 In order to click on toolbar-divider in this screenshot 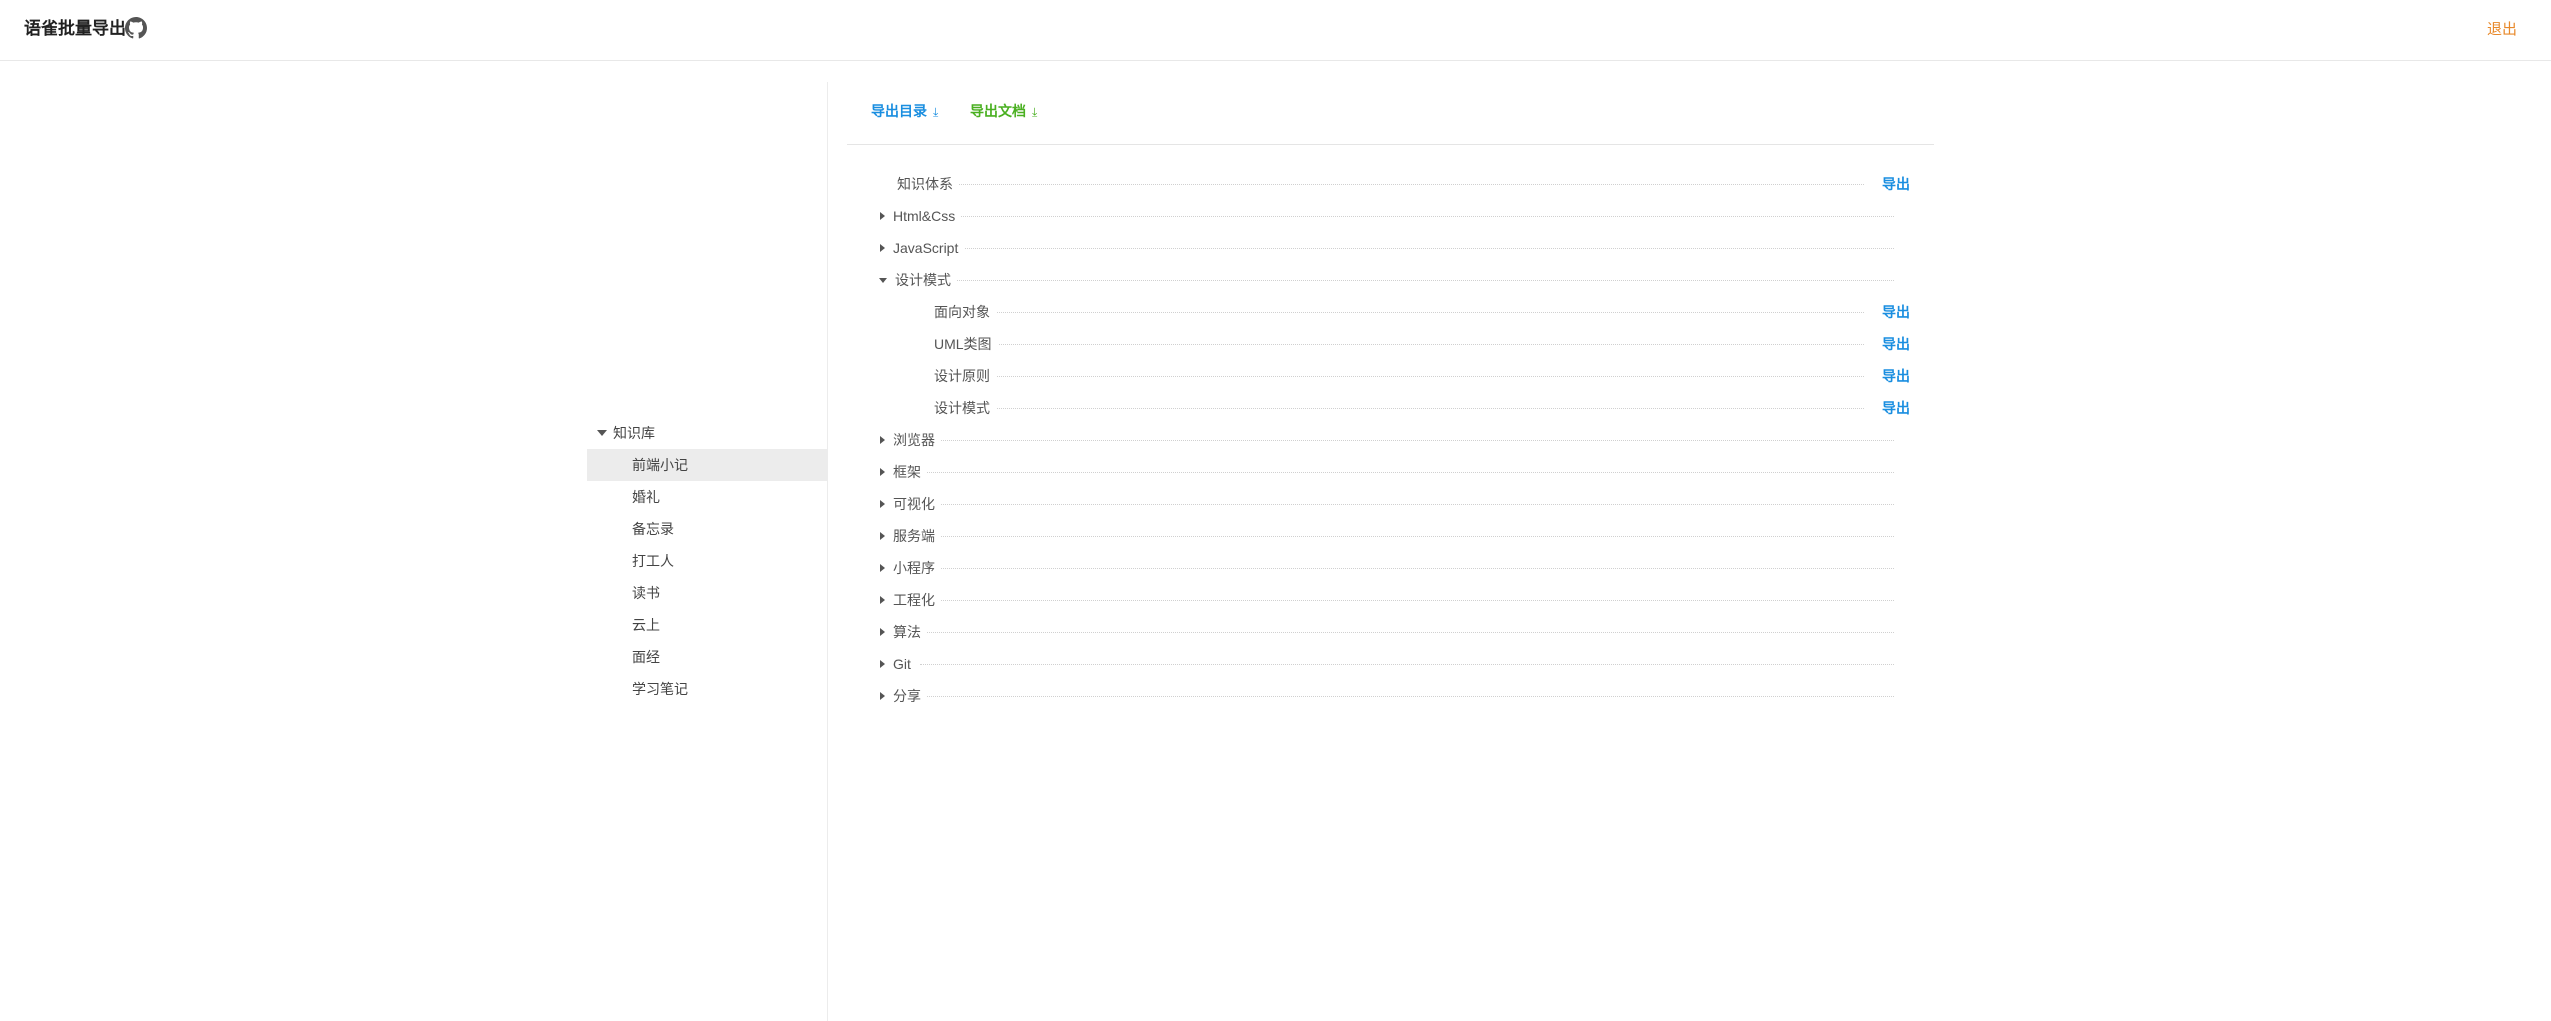, I will do `click(1390, 144)`.